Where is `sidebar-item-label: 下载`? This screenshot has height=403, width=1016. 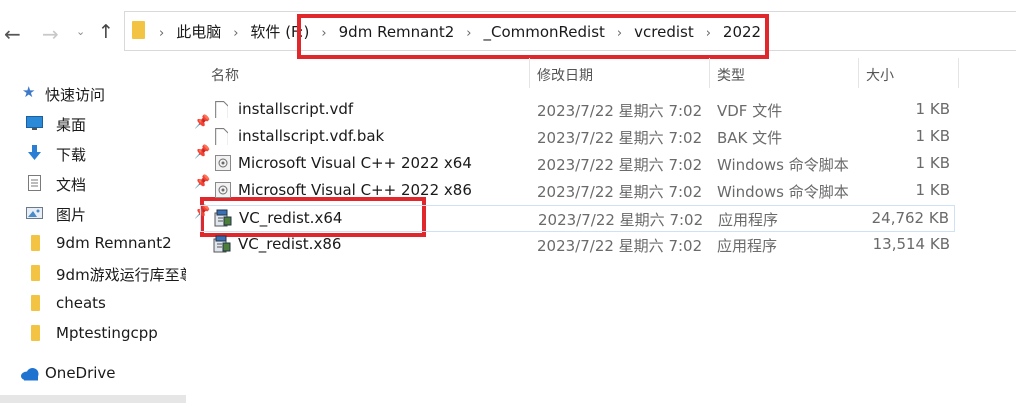
sidebar-item-label: 下载 is located at coordinates (71, 155).